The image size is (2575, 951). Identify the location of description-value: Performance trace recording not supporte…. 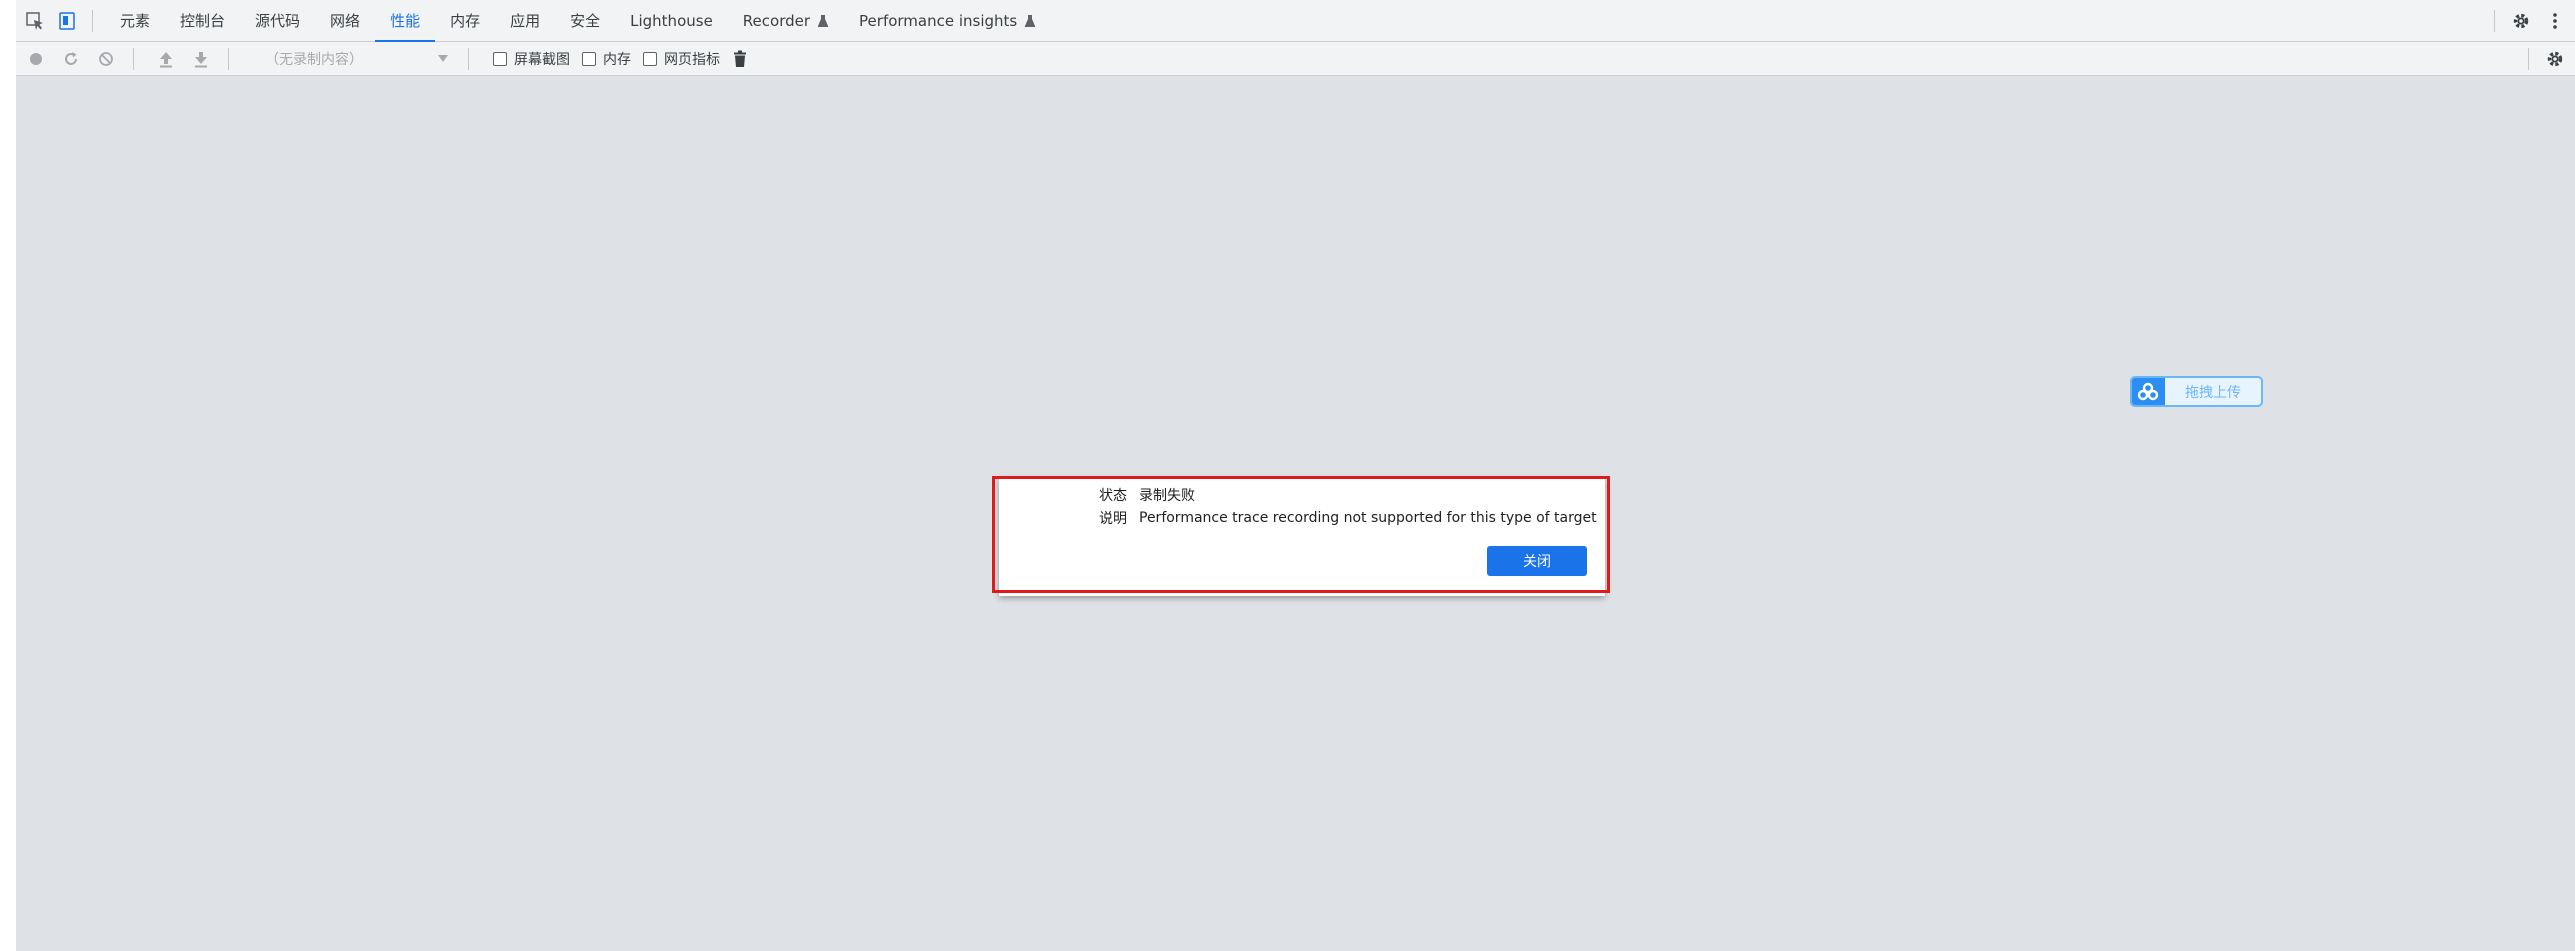
(1368, 518).